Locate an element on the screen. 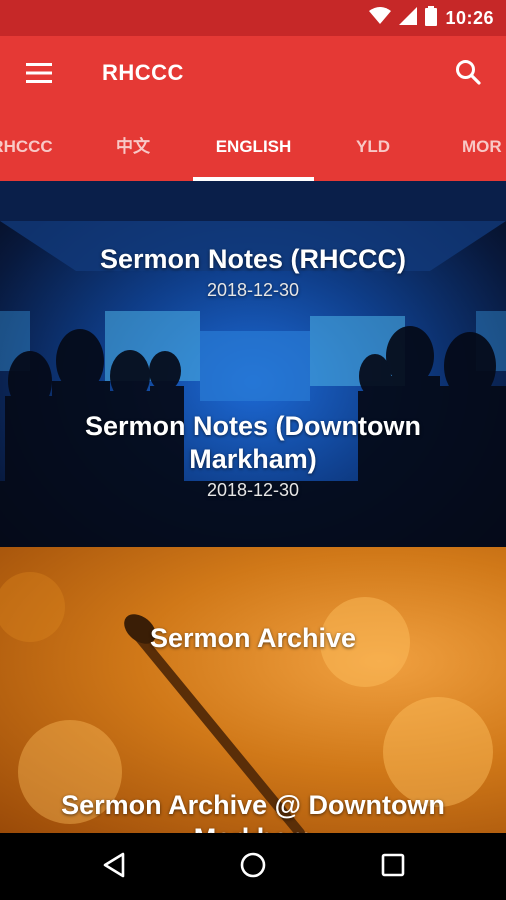 The image size is (506, 900). recents-button is located at coordinates (393, 867).